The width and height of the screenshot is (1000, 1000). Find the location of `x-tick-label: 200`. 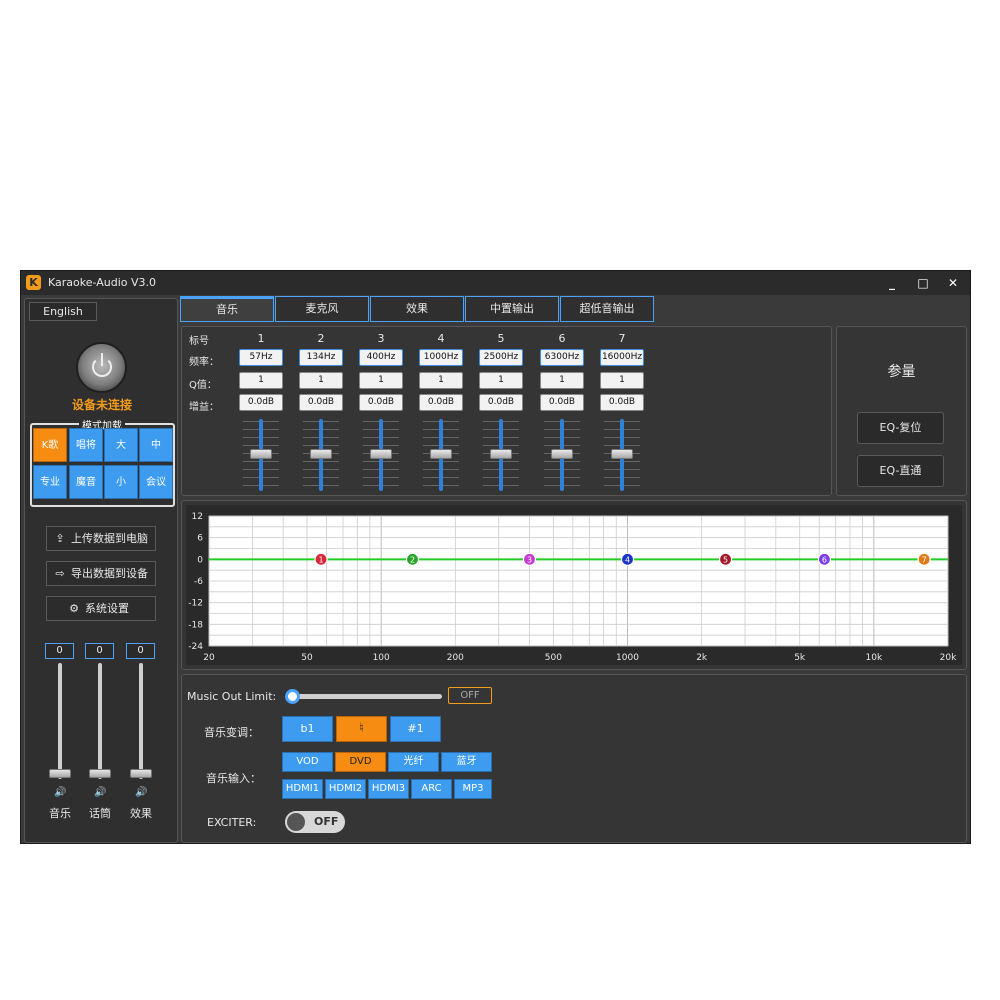

x-tick-label: 200 is located at coordinates (455, 658).